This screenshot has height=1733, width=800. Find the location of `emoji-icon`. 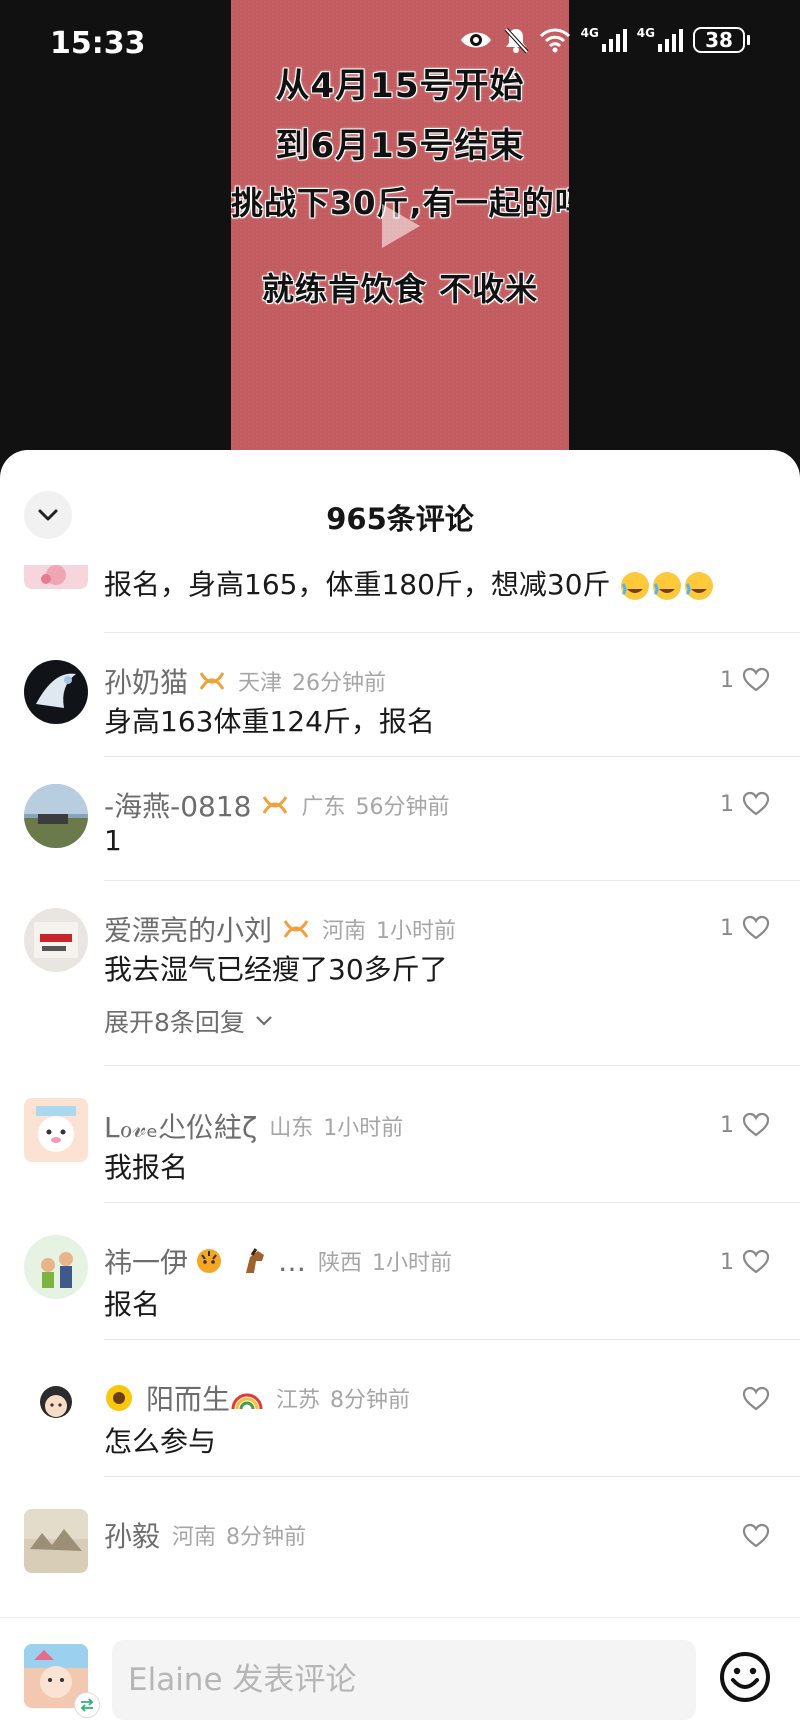

emoji-icon is located at coordinates (745, 1677).